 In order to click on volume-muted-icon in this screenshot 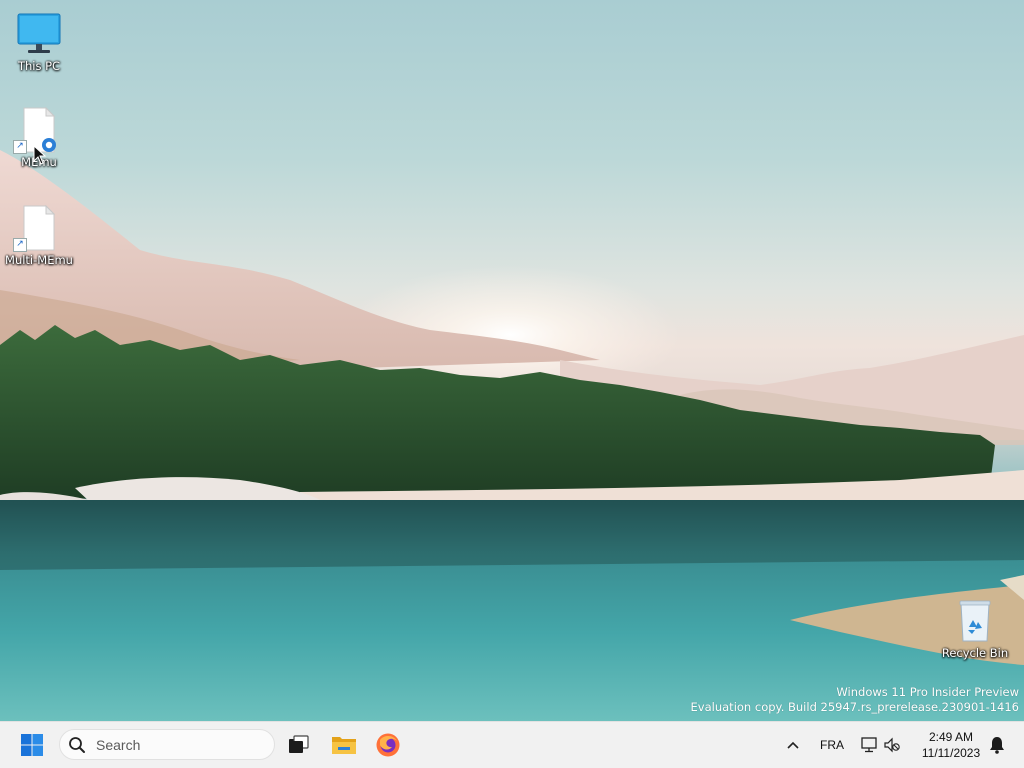, I will do `click(892, 745)`.